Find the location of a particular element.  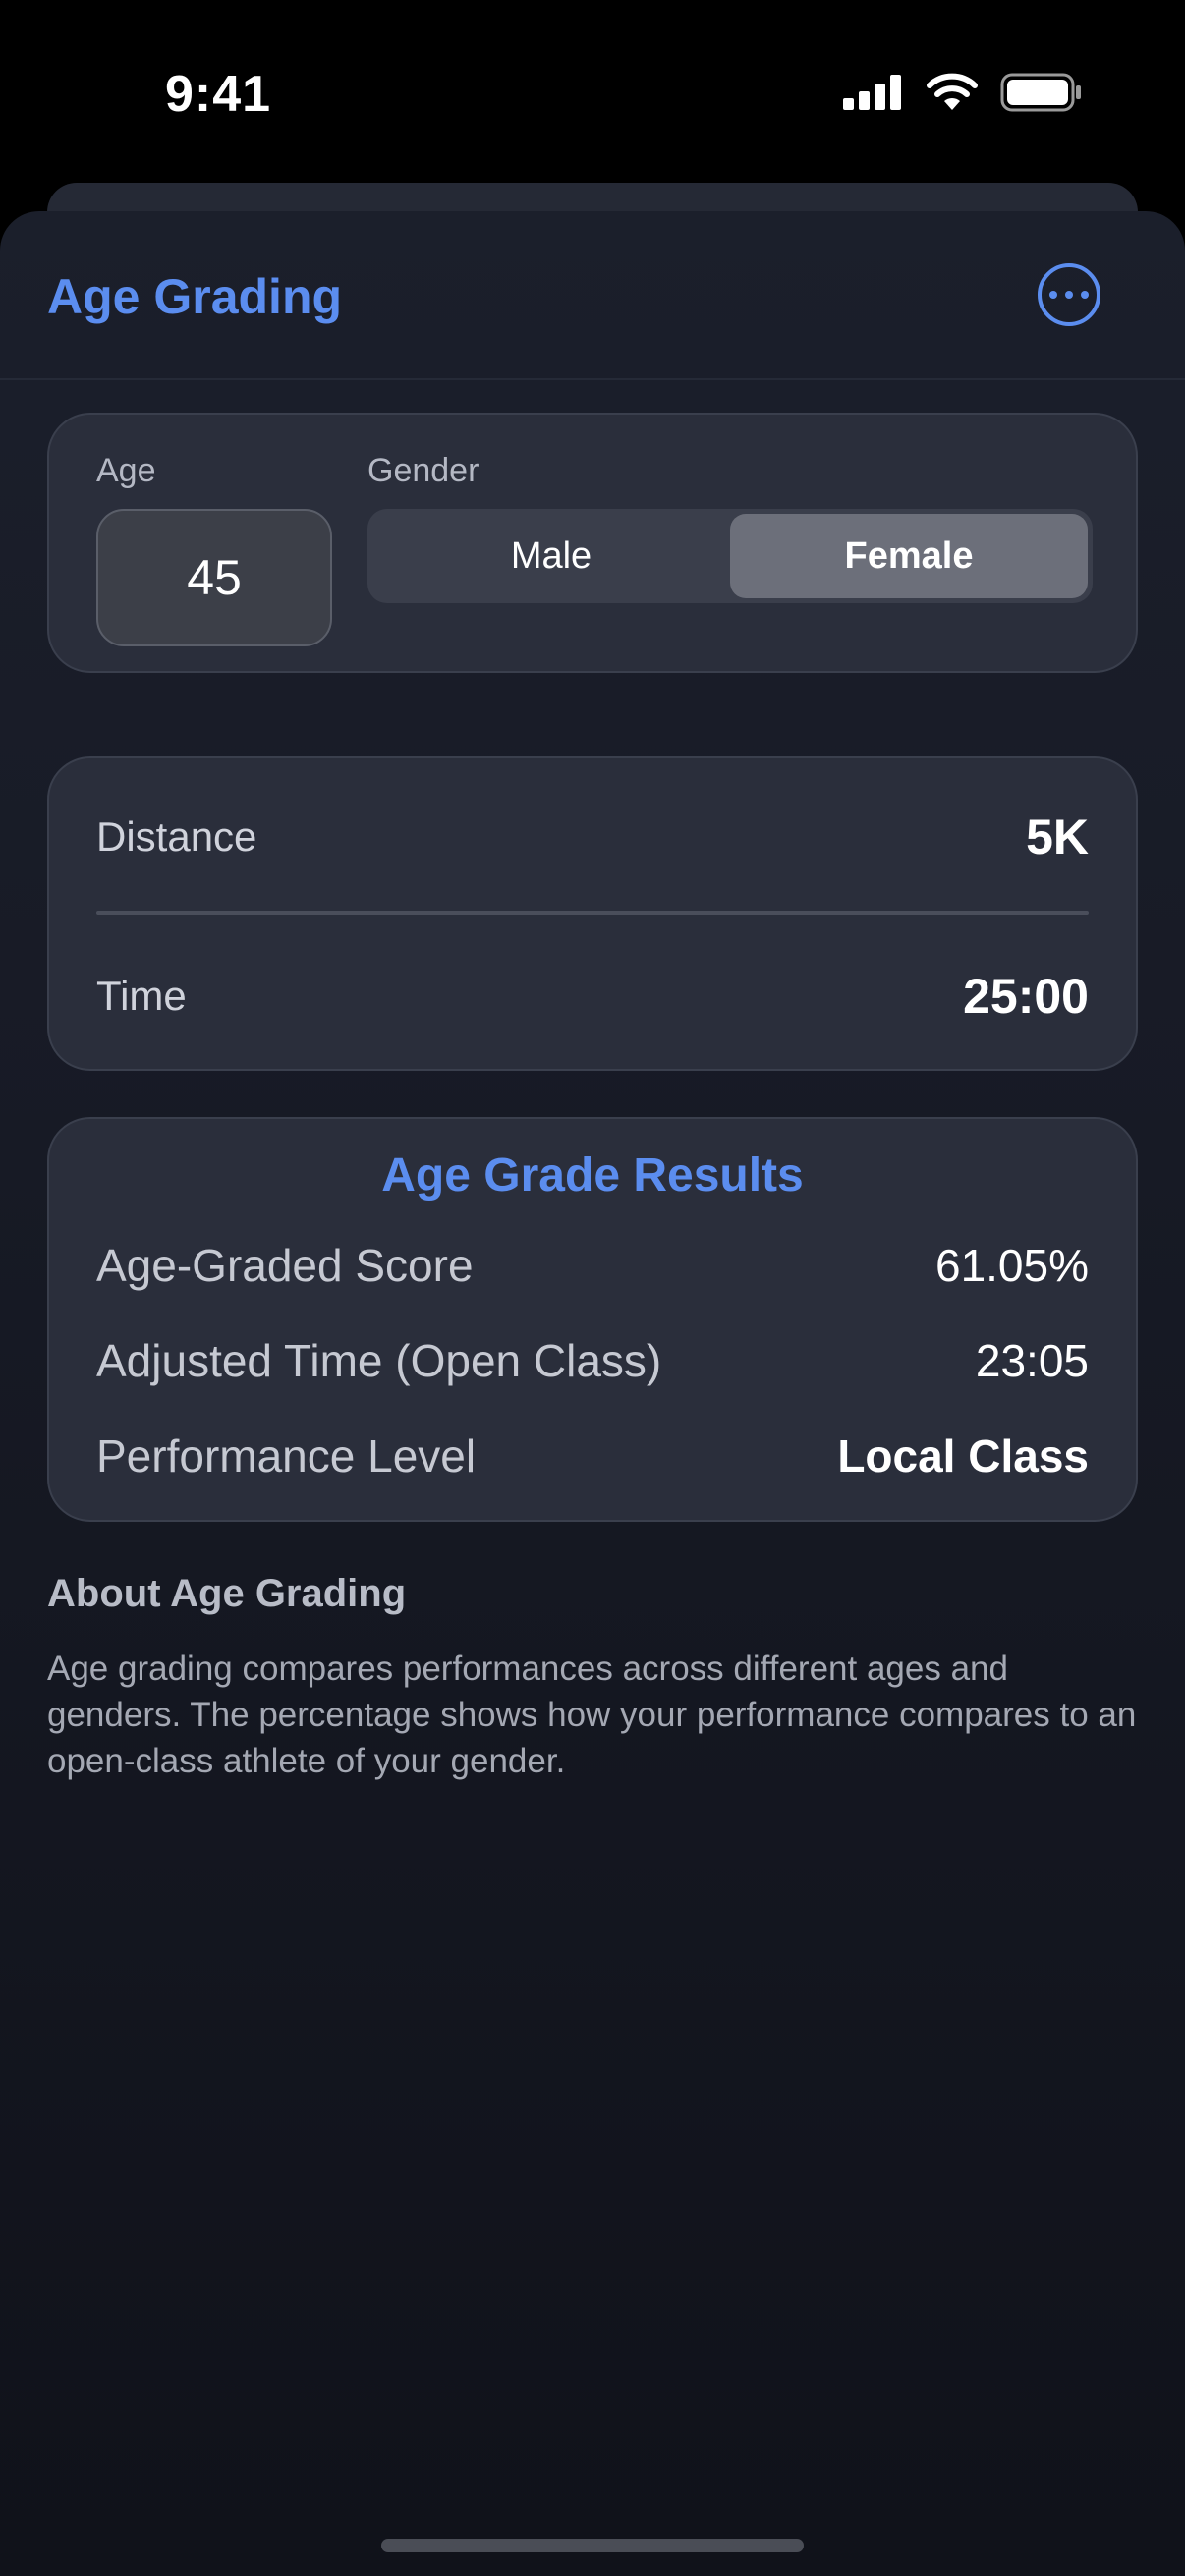

run-details-card: Distance 5K Time 25:00 is located at coordinates (592, 913).